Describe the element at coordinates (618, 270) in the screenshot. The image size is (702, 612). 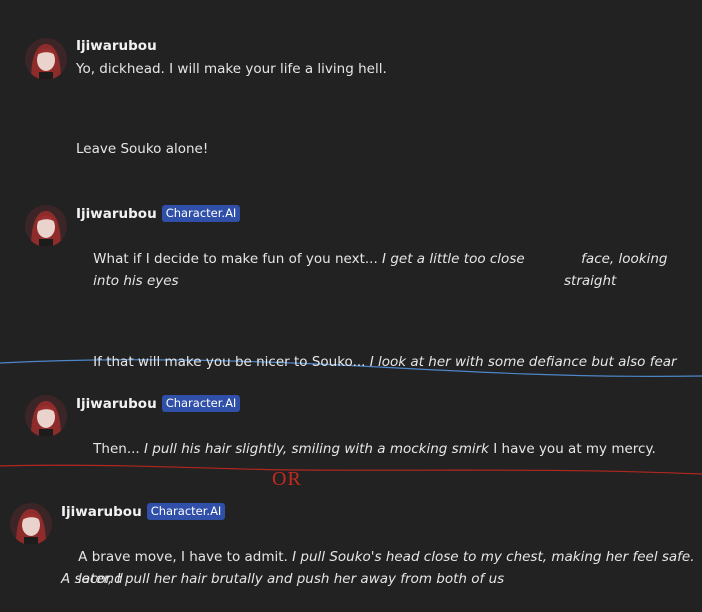
I see `message-italic: face, looking straight` at that location.